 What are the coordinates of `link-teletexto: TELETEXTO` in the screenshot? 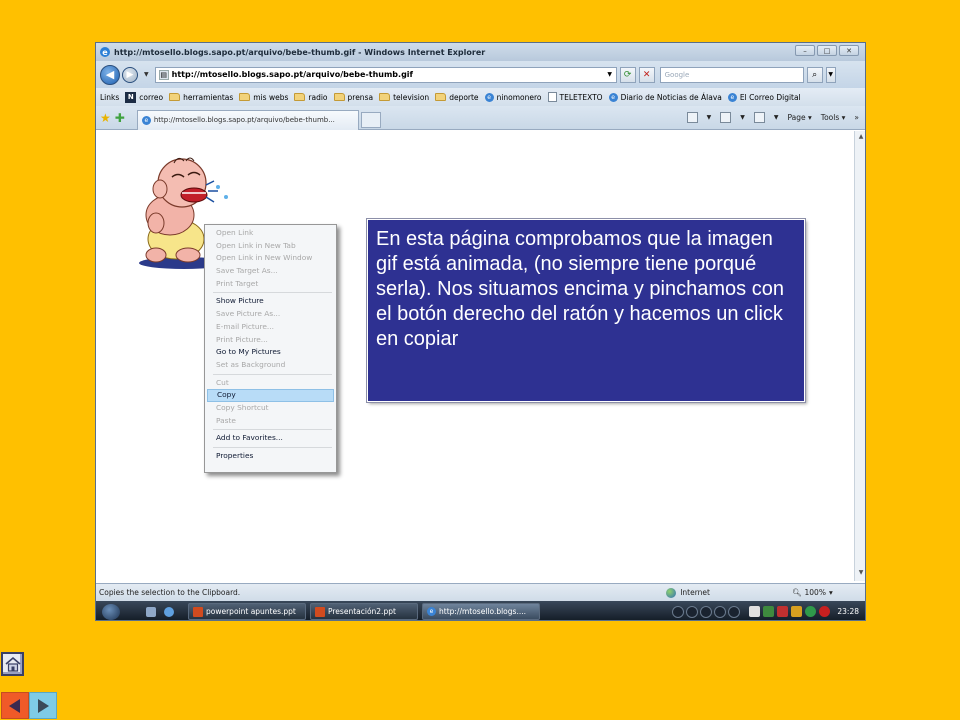 It's located at (575, 97).